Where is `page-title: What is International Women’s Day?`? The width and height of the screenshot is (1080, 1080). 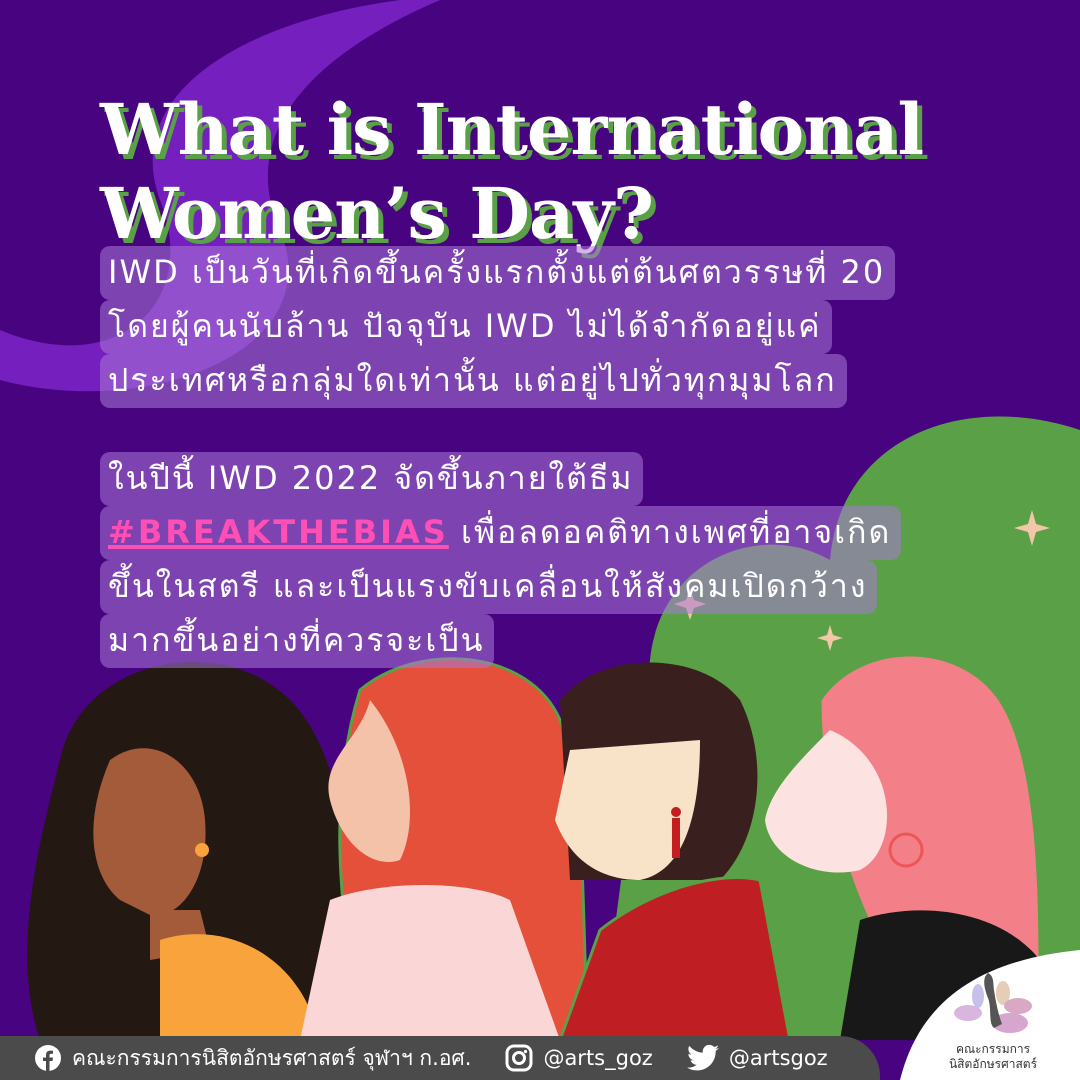
page-title: What is International Women’s Day? is located at coordinates (512, 172).